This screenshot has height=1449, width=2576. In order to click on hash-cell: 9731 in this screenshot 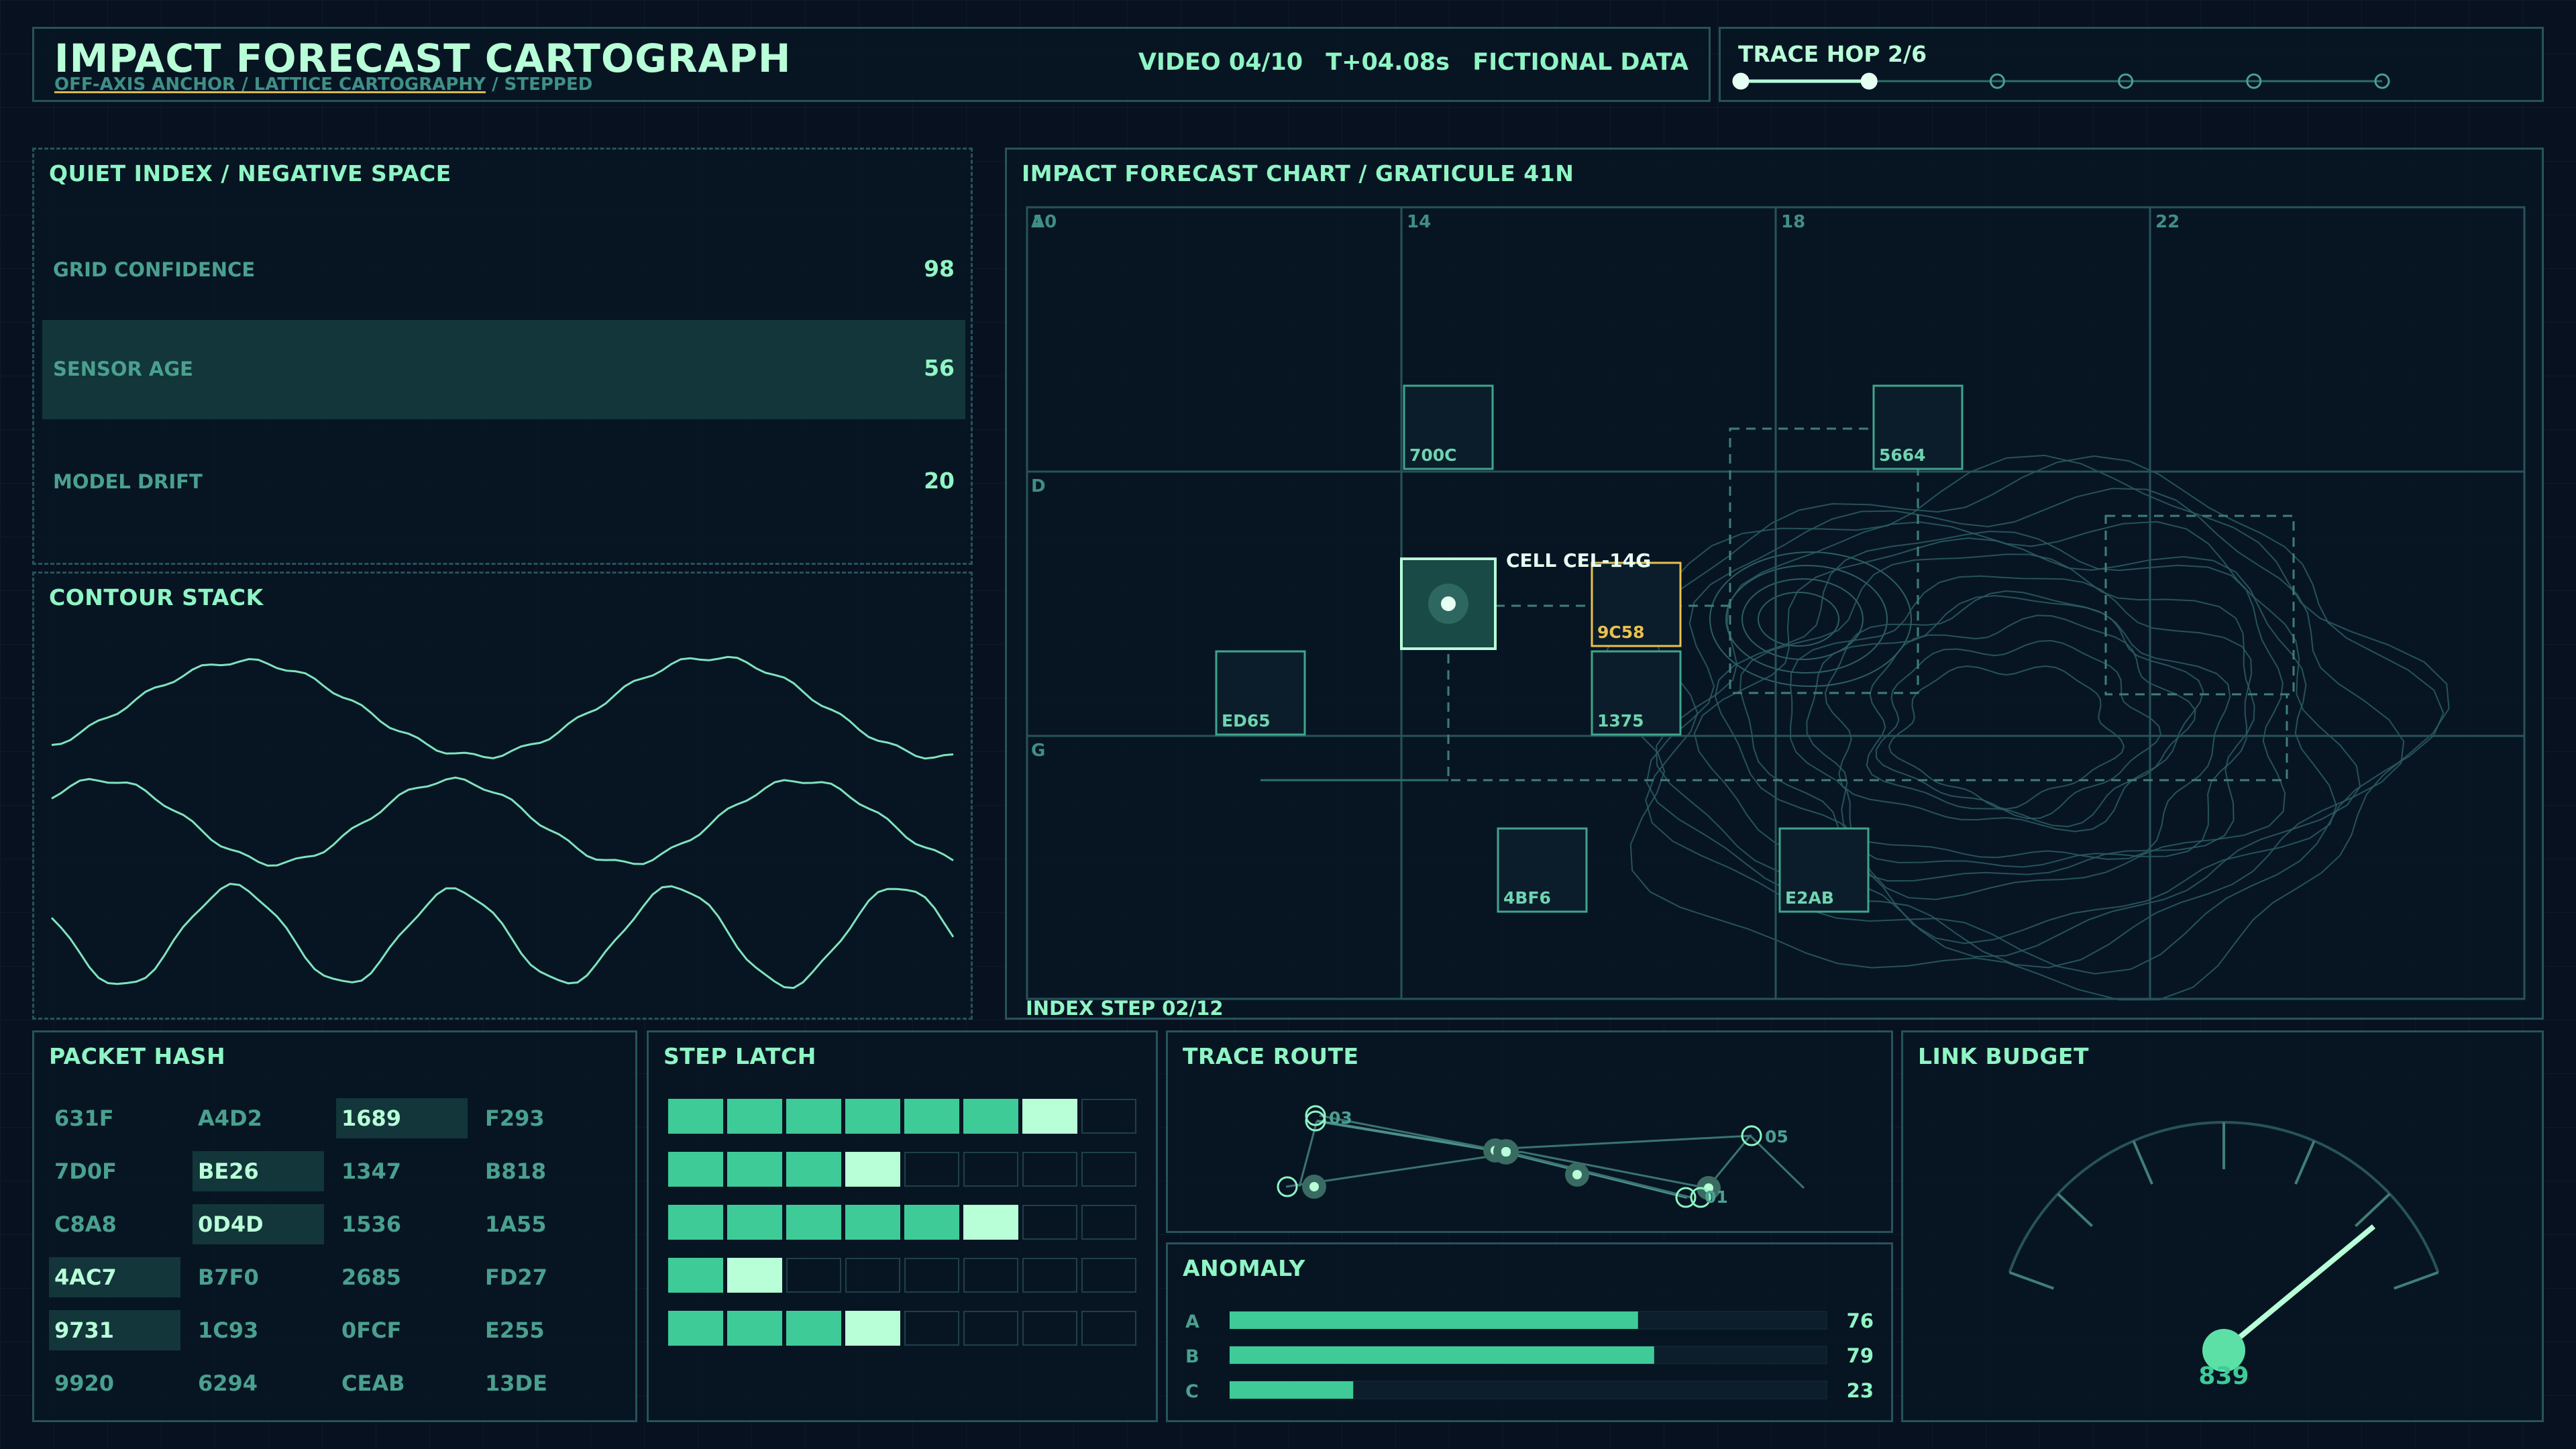, I will do `click(114, 1330)`.